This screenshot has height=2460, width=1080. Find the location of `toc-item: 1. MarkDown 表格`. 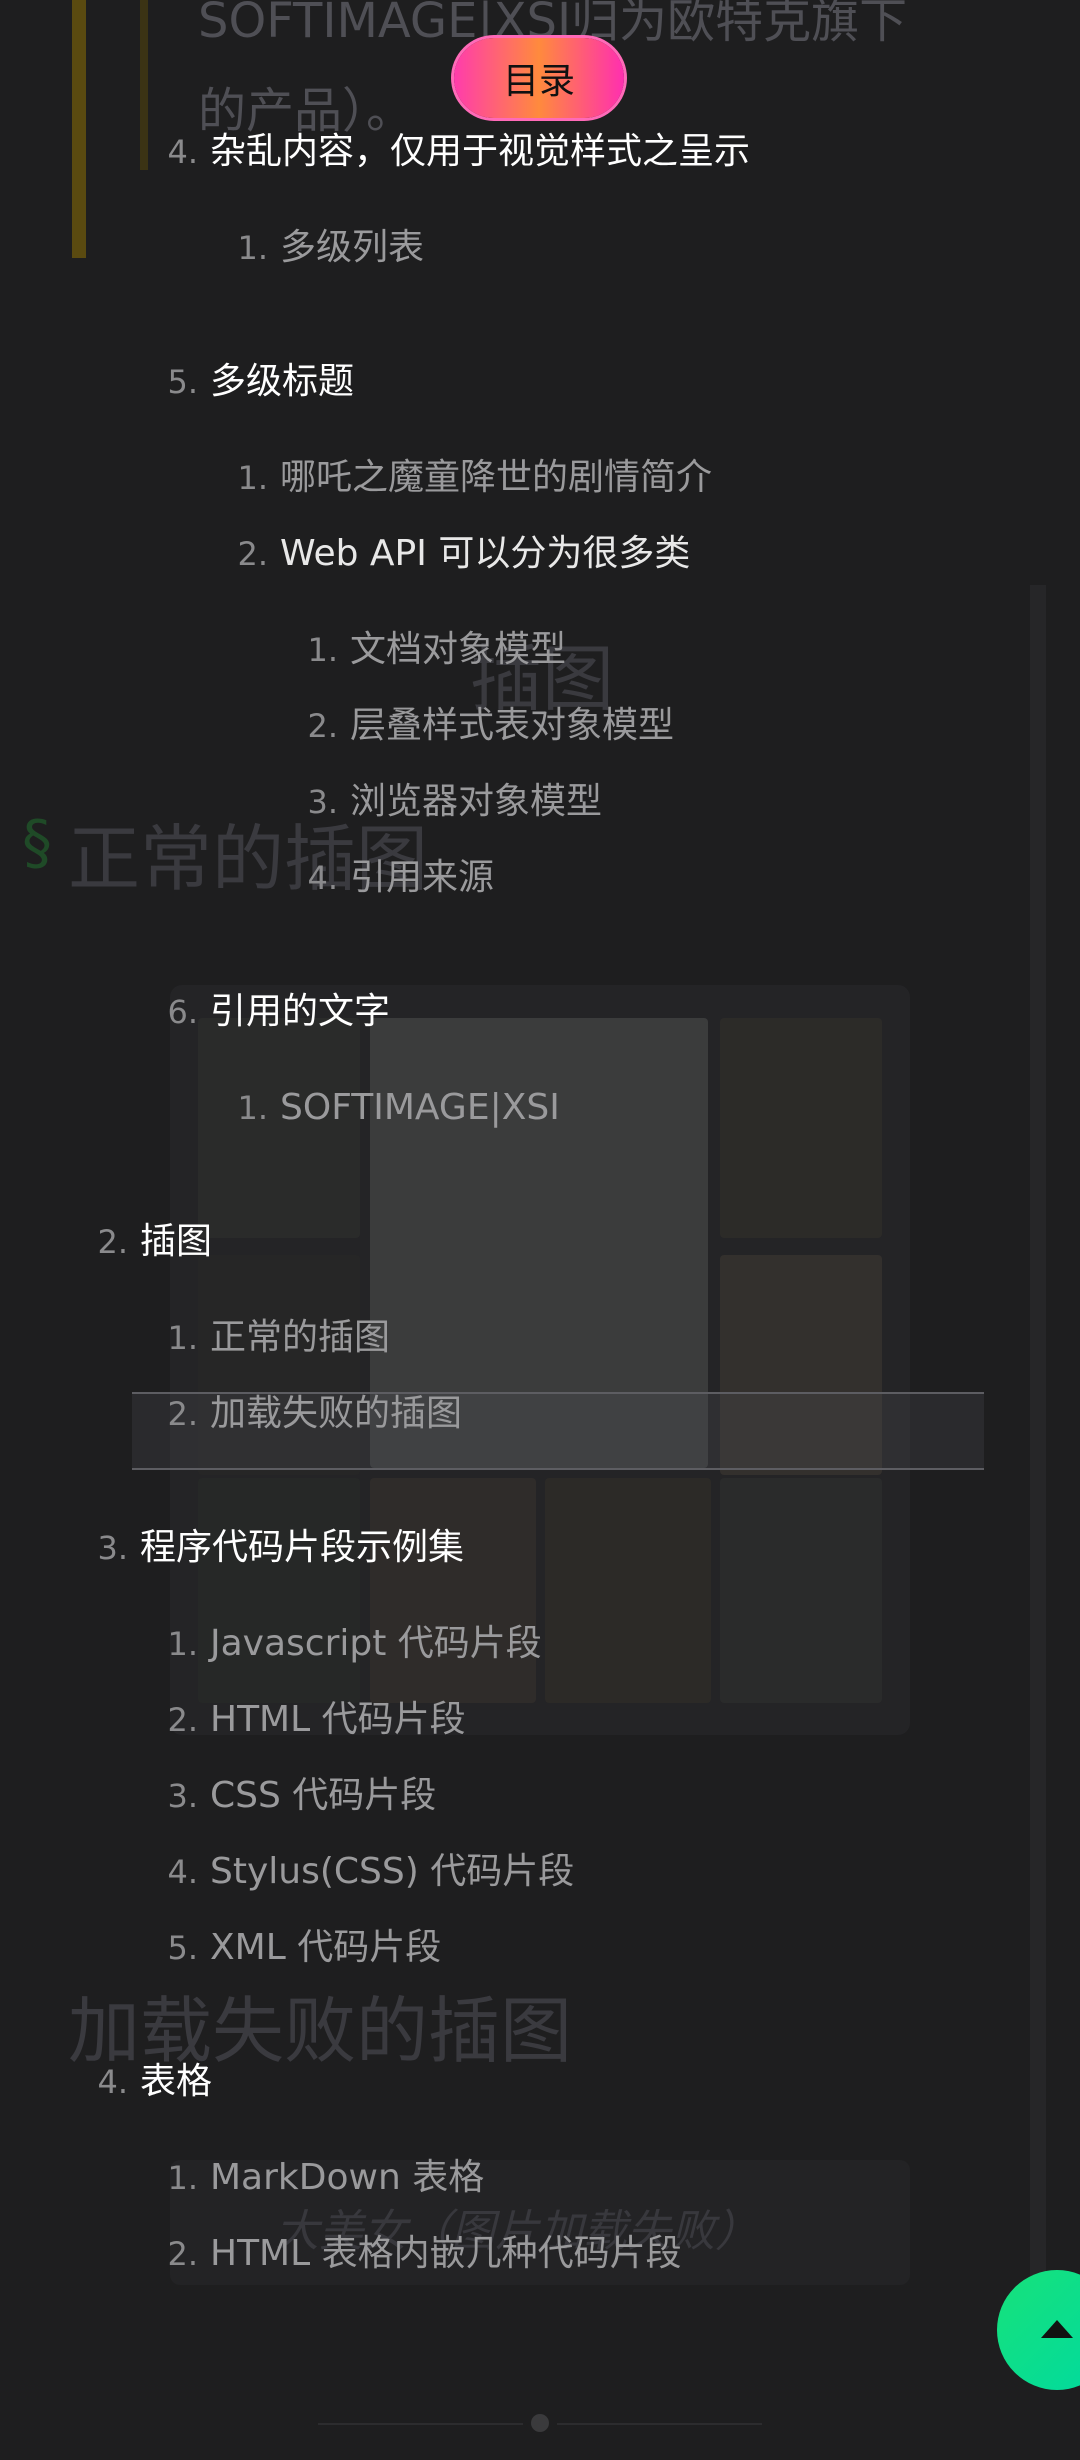

toc-item: 1. MarkDown 表格 is located at coordinates (311, 2178).